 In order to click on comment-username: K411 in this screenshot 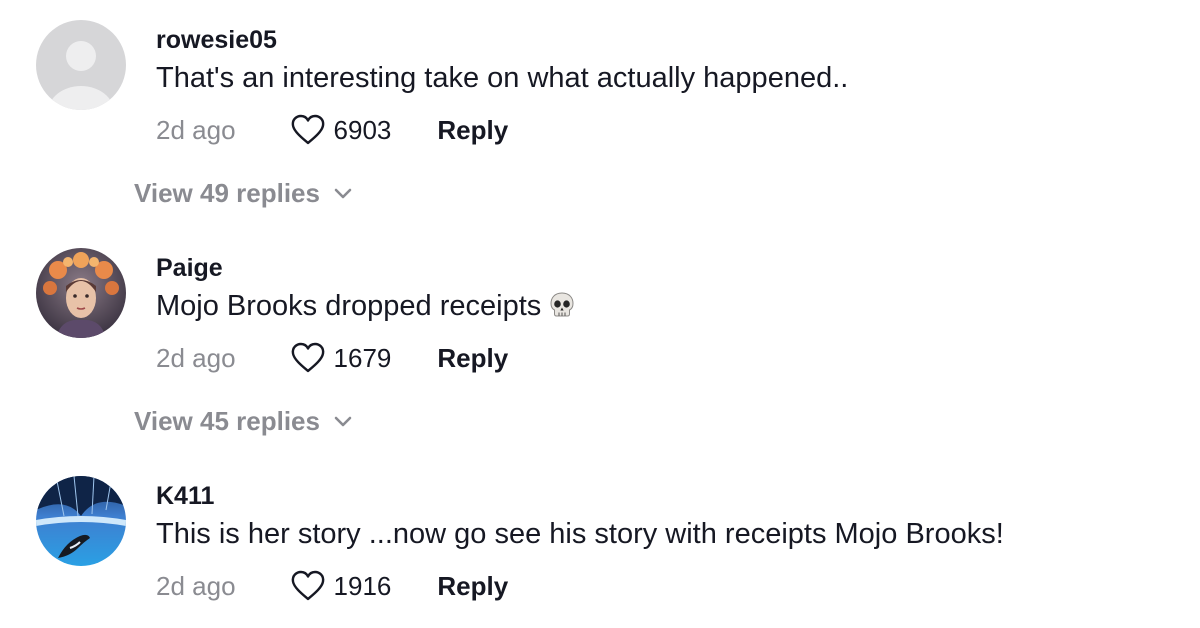, I will do `click(185, 496)`.